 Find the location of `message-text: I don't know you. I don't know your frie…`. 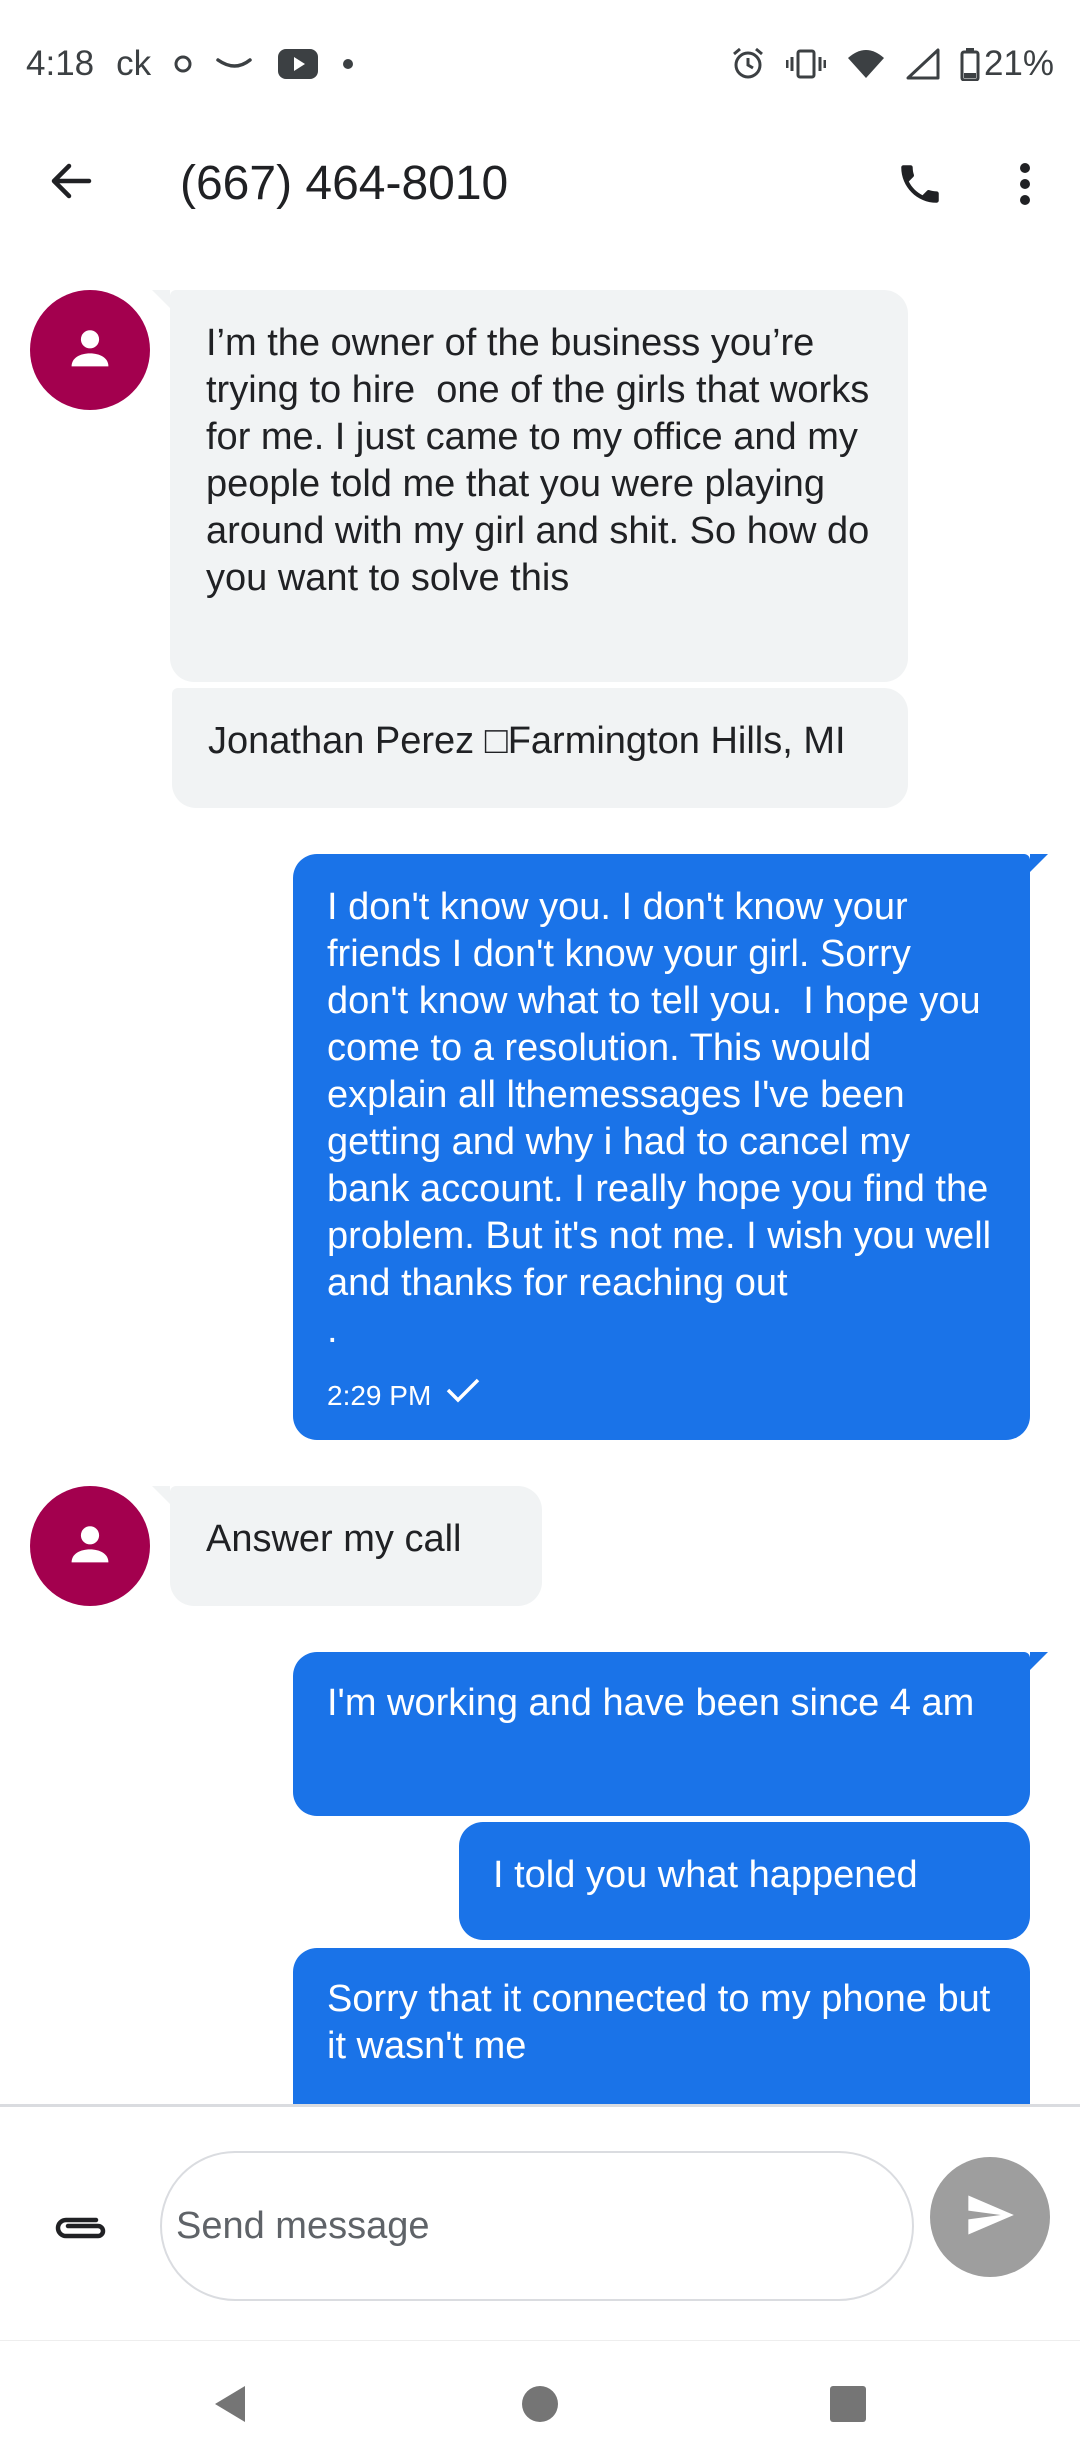

message-text: I don't know you. I don't know your frie… is located at coordinates (659, 1118).